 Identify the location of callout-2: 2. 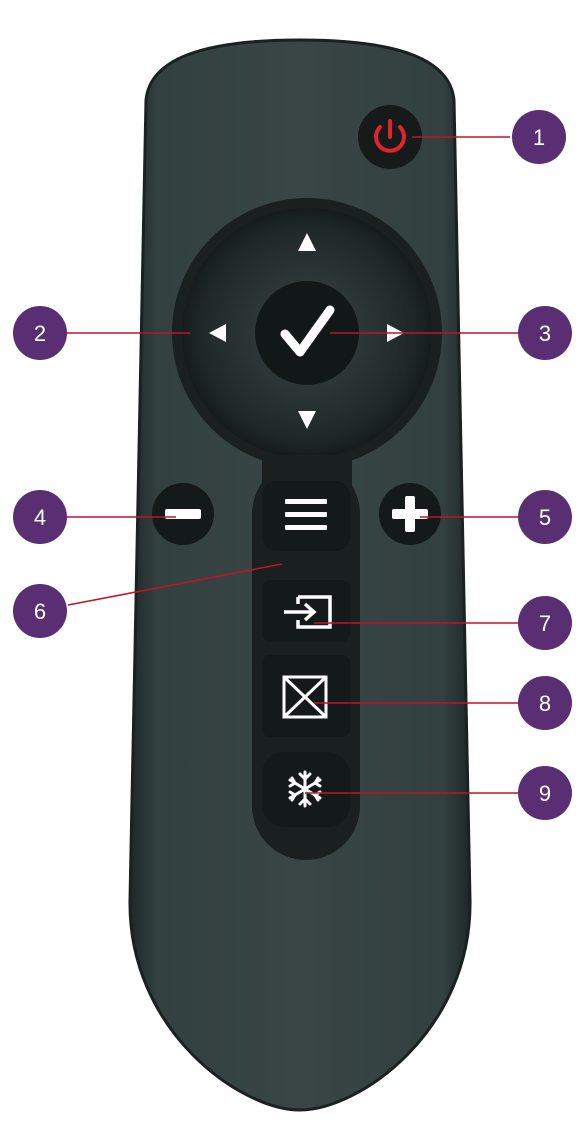
(40, 333).